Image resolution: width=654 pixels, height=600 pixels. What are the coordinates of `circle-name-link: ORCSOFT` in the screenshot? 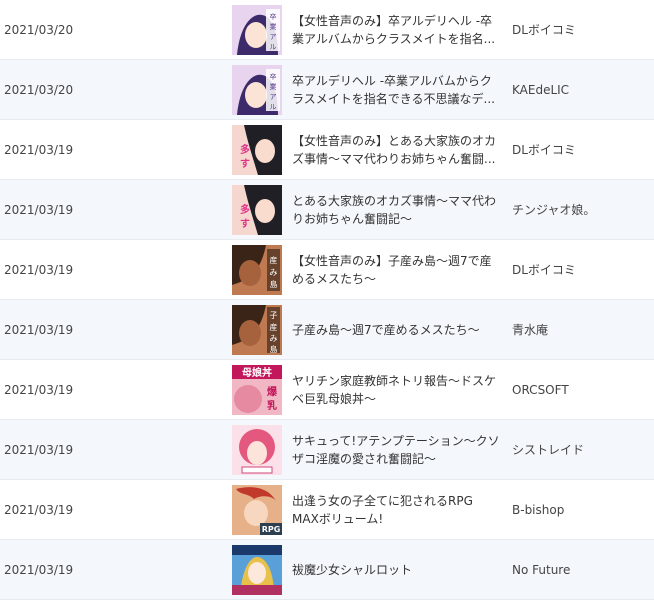 It's located at (540, 389).